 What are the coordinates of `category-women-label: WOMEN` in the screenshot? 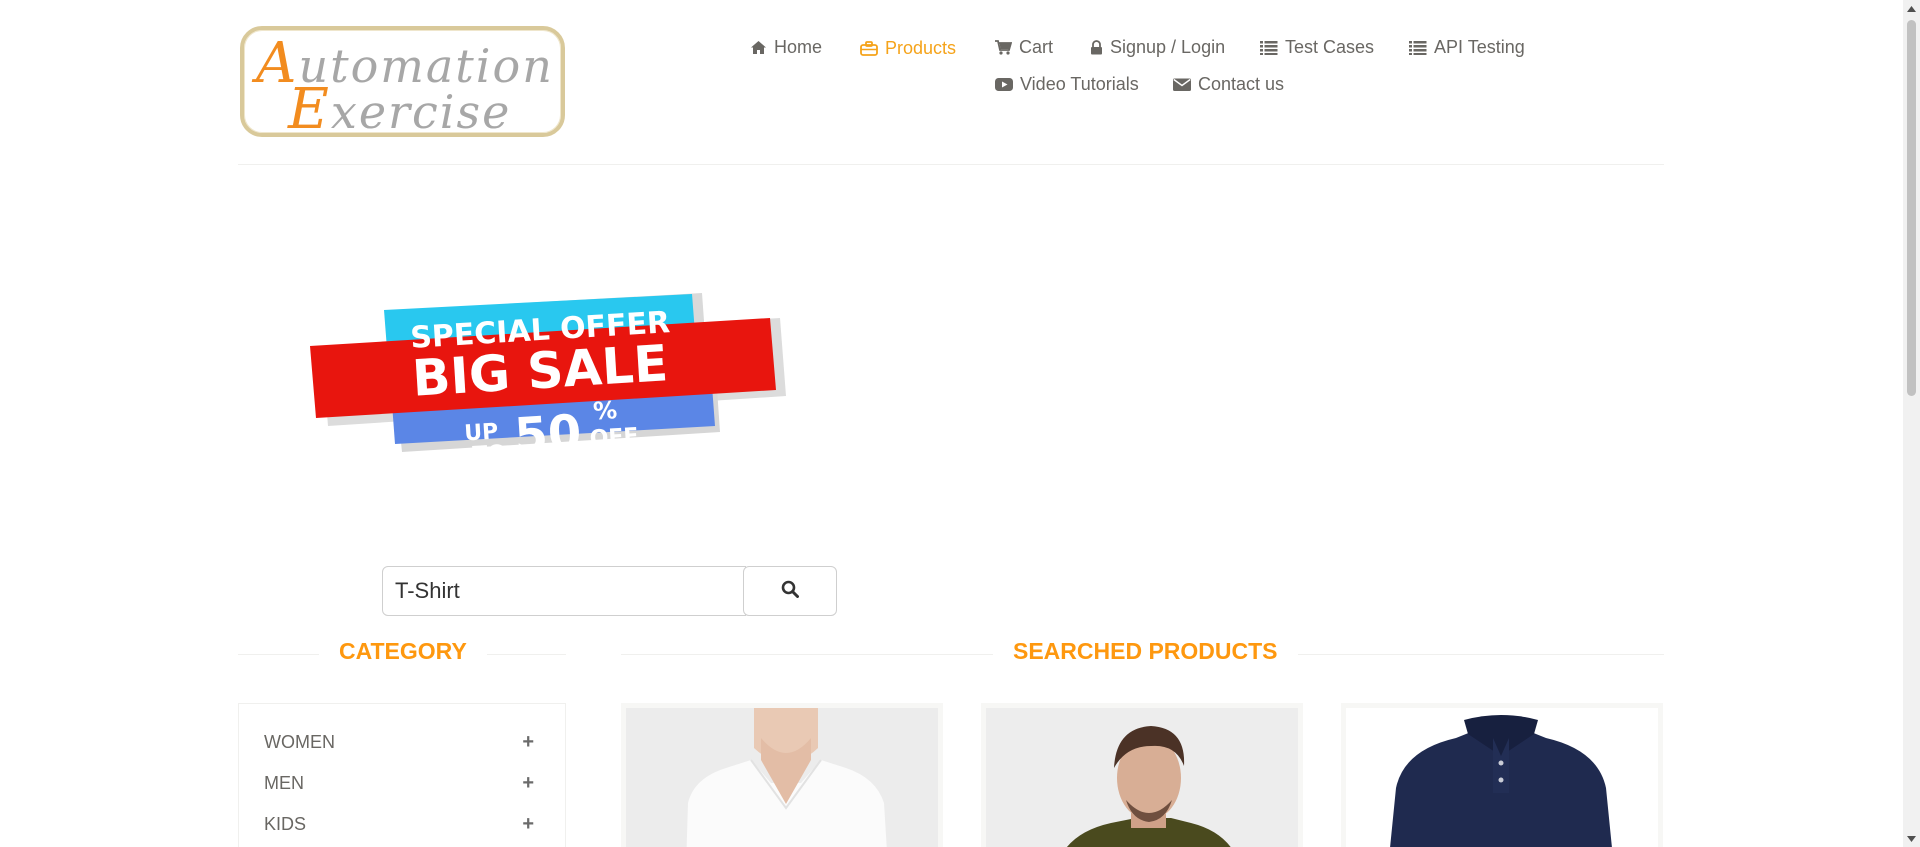 It's located at (299, 741).